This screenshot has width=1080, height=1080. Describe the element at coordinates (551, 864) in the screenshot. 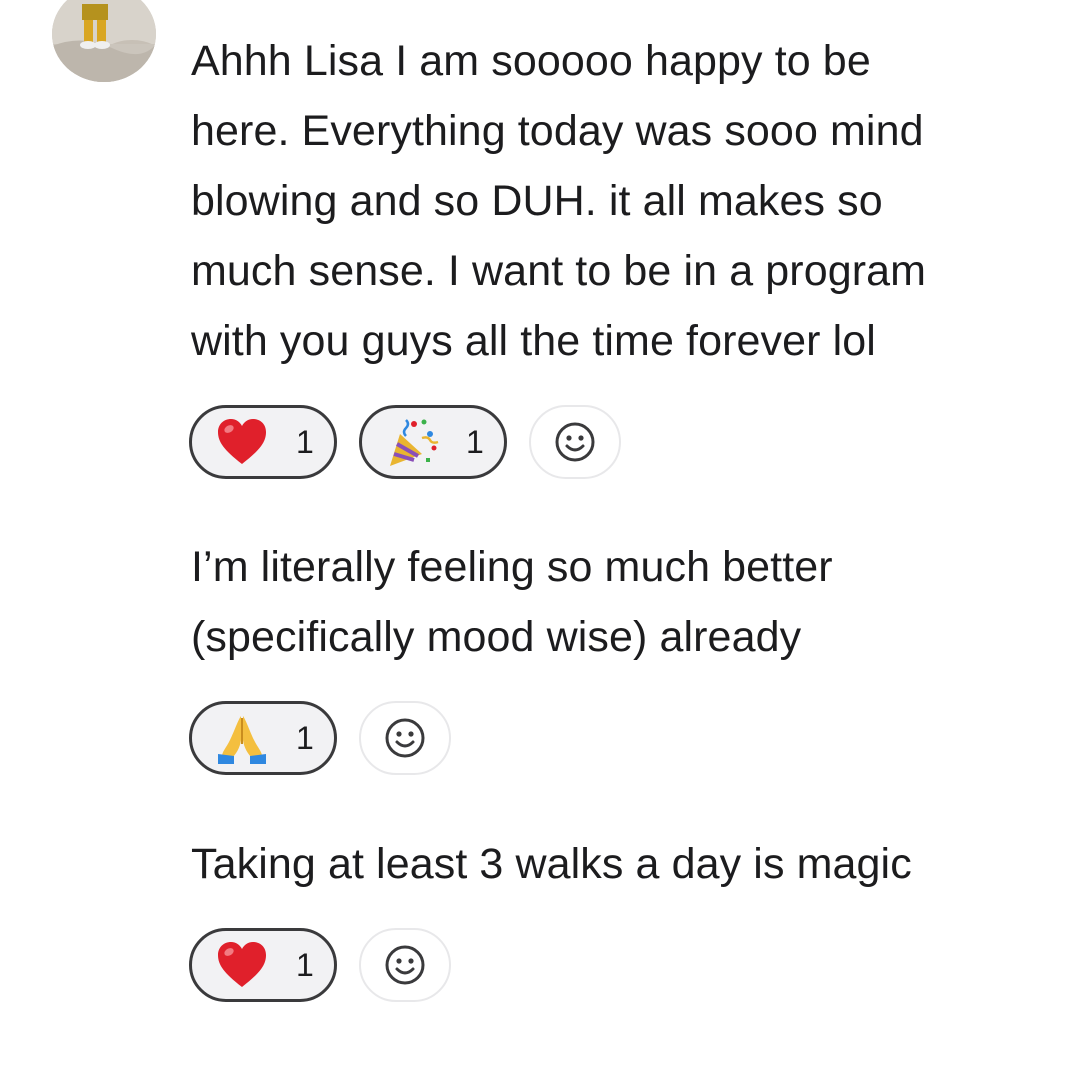

I see `comment-text: Taking at least 3 walks a day is magic` at that location.